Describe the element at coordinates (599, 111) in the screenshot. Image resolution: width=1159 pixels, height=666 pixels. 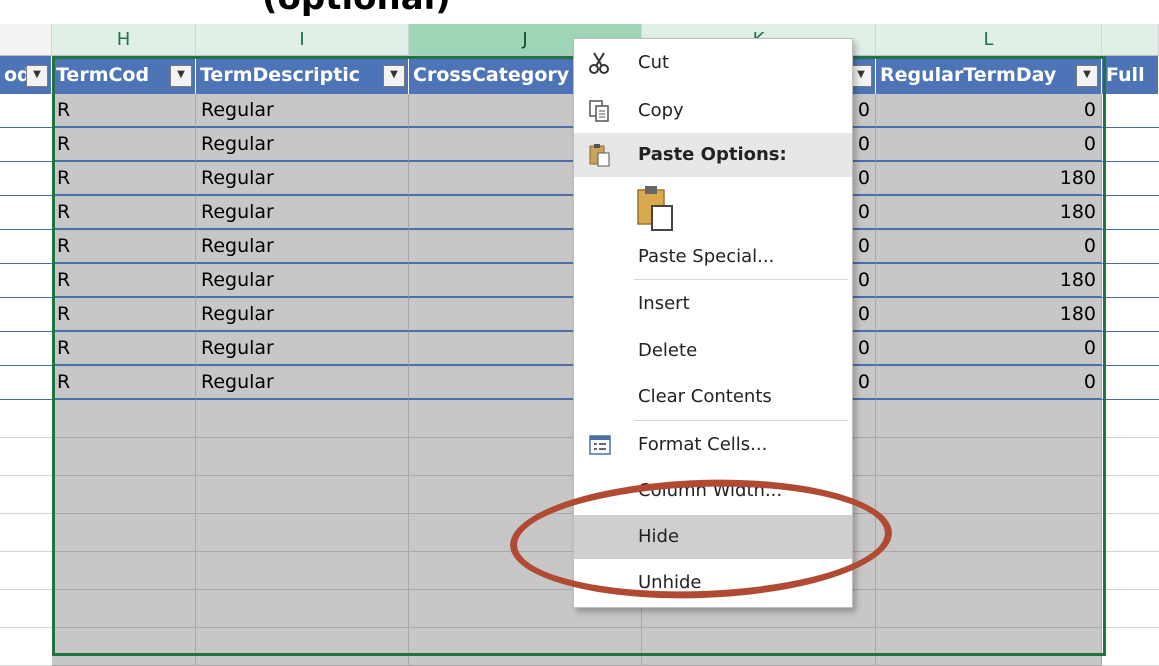
I see `copy-icon` at that location.